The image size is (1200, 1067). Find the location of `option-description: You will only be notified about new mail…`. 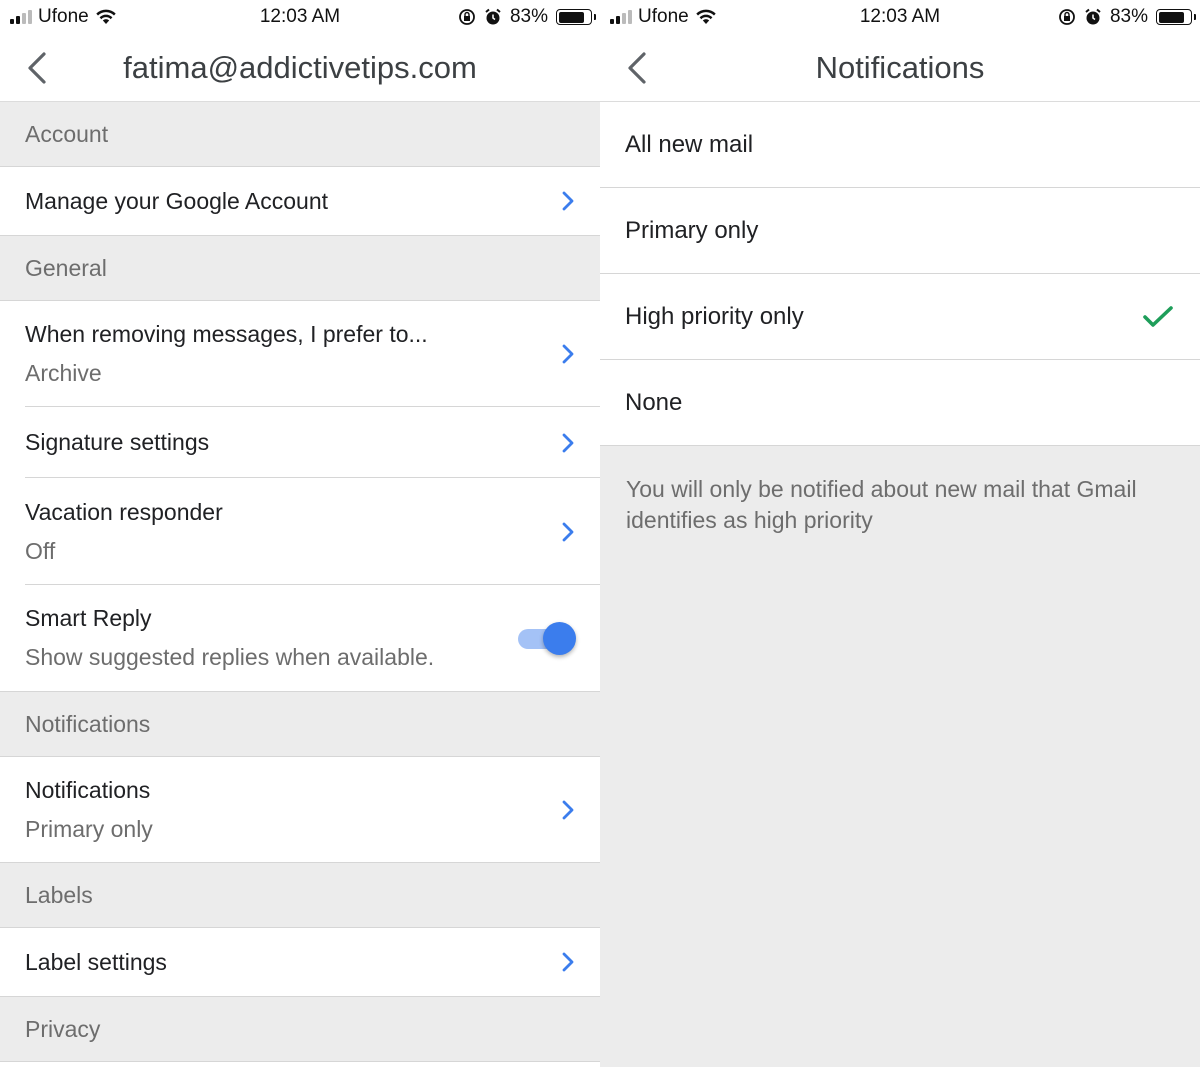

option-description: You will only be notified about new mail… is located at coordinates (881, 504).